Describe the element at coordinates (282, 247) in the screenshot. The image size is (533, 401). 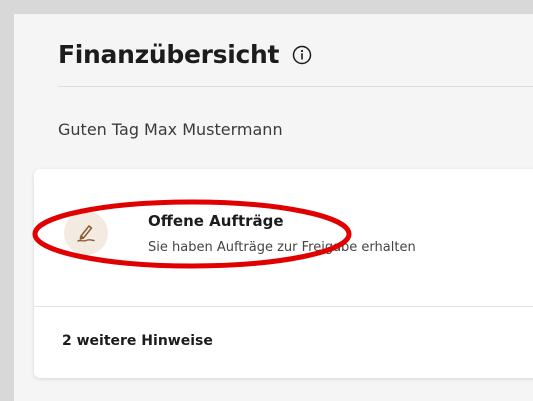
I see `open-orders-subtitle: Sie haben Aufträge zur Freigabe erhalten` at that location.